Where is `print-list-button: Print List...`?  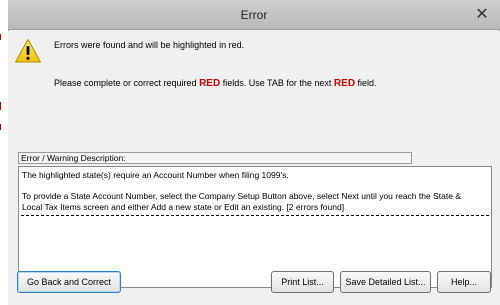 print-list-button: Print List... is located at coordinates (302, 282).